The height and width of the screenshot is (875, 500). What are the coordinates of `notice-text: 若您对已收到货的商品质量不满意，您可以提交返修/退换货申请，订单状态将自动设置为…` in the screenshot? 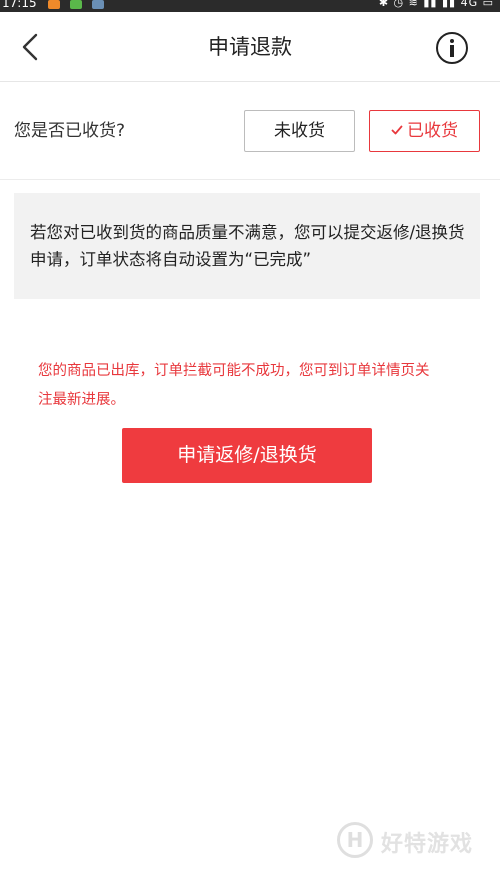 It's located at (247, 246).